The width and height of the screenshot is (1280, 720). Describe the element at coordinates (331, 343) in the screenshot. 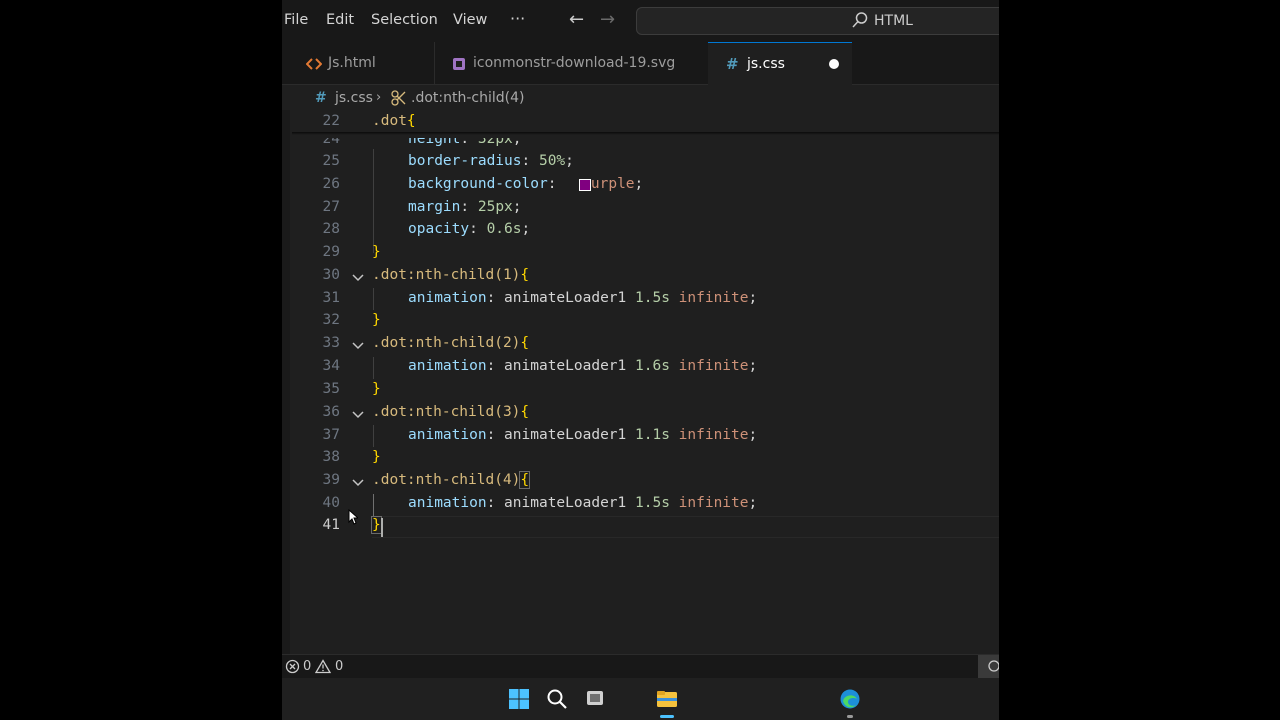

I see `line-number: 33` at that location.